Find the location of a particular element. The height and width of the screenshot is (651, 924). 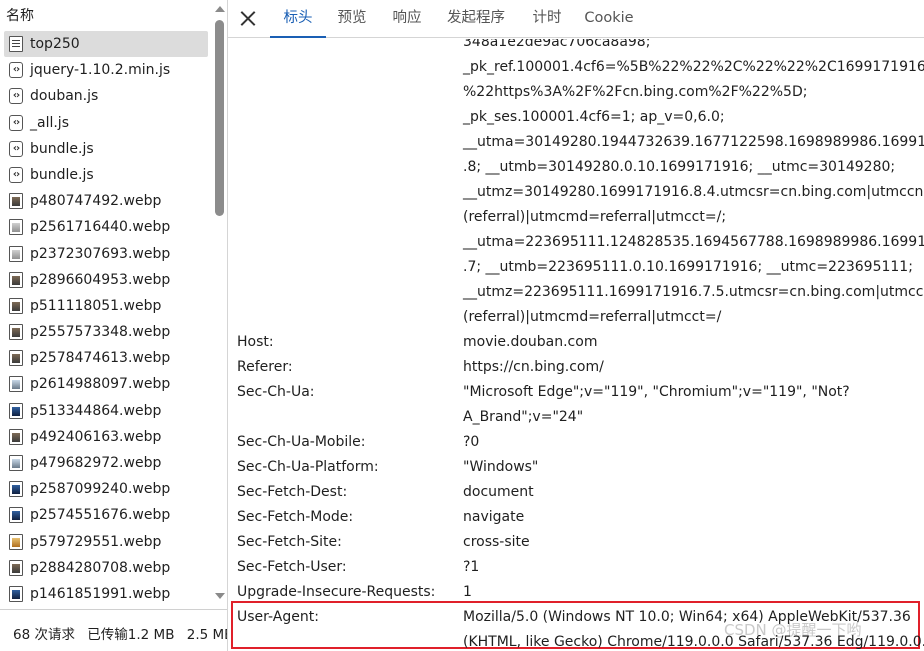

list-item: p2574551676.webp is located at coordinates (106, 515).